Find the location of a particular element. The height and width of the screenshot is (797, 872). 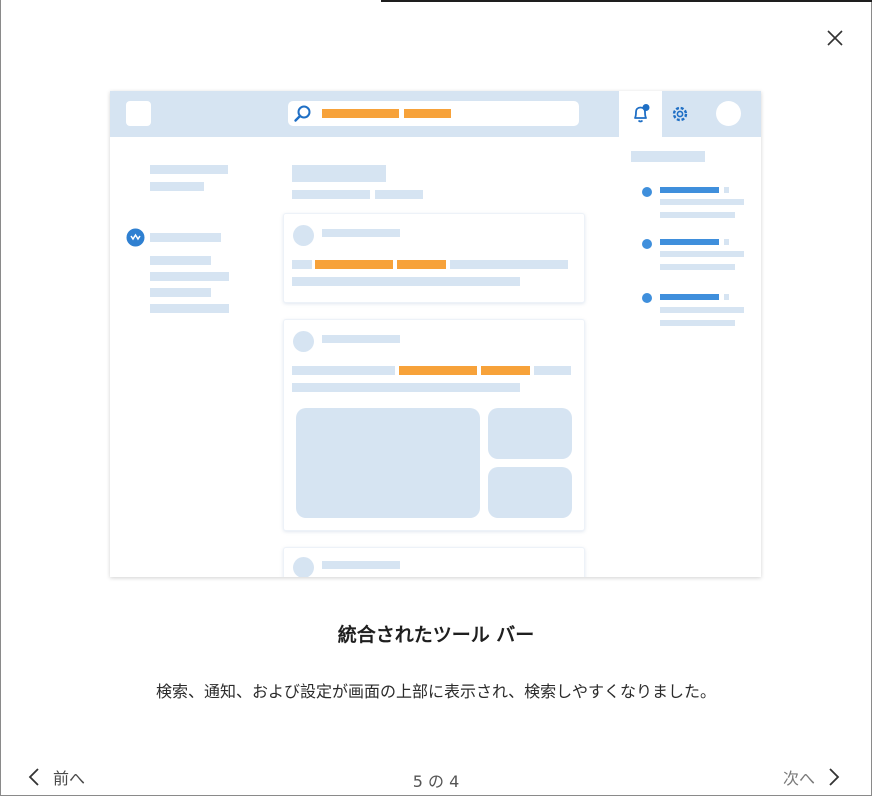

illustration-search-box is located at coordinates (433, 113).